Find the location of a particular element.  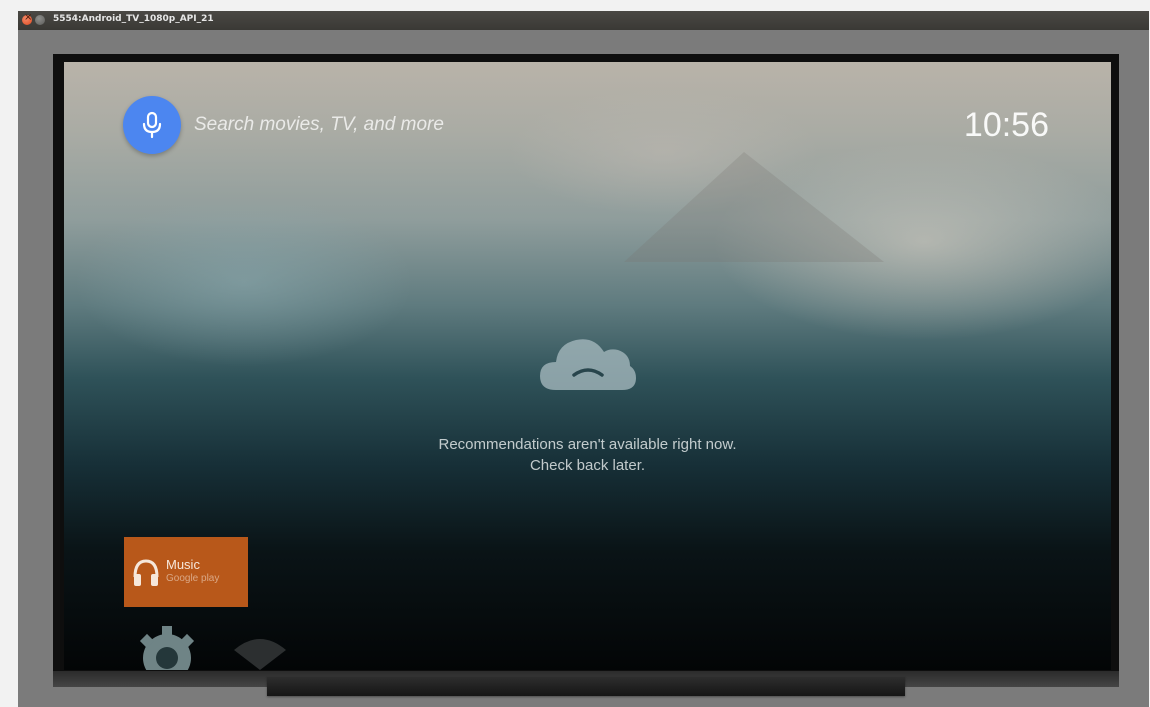

search-hint: Search movies, TV, and more is located at coordinates (319, 125).